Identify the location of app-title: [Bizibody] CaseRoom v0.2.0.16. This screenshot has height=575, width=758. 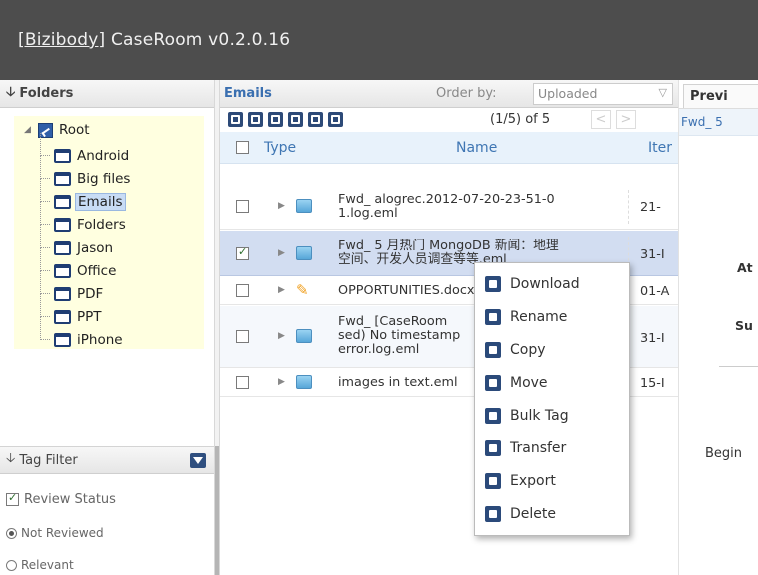
(154, 40).